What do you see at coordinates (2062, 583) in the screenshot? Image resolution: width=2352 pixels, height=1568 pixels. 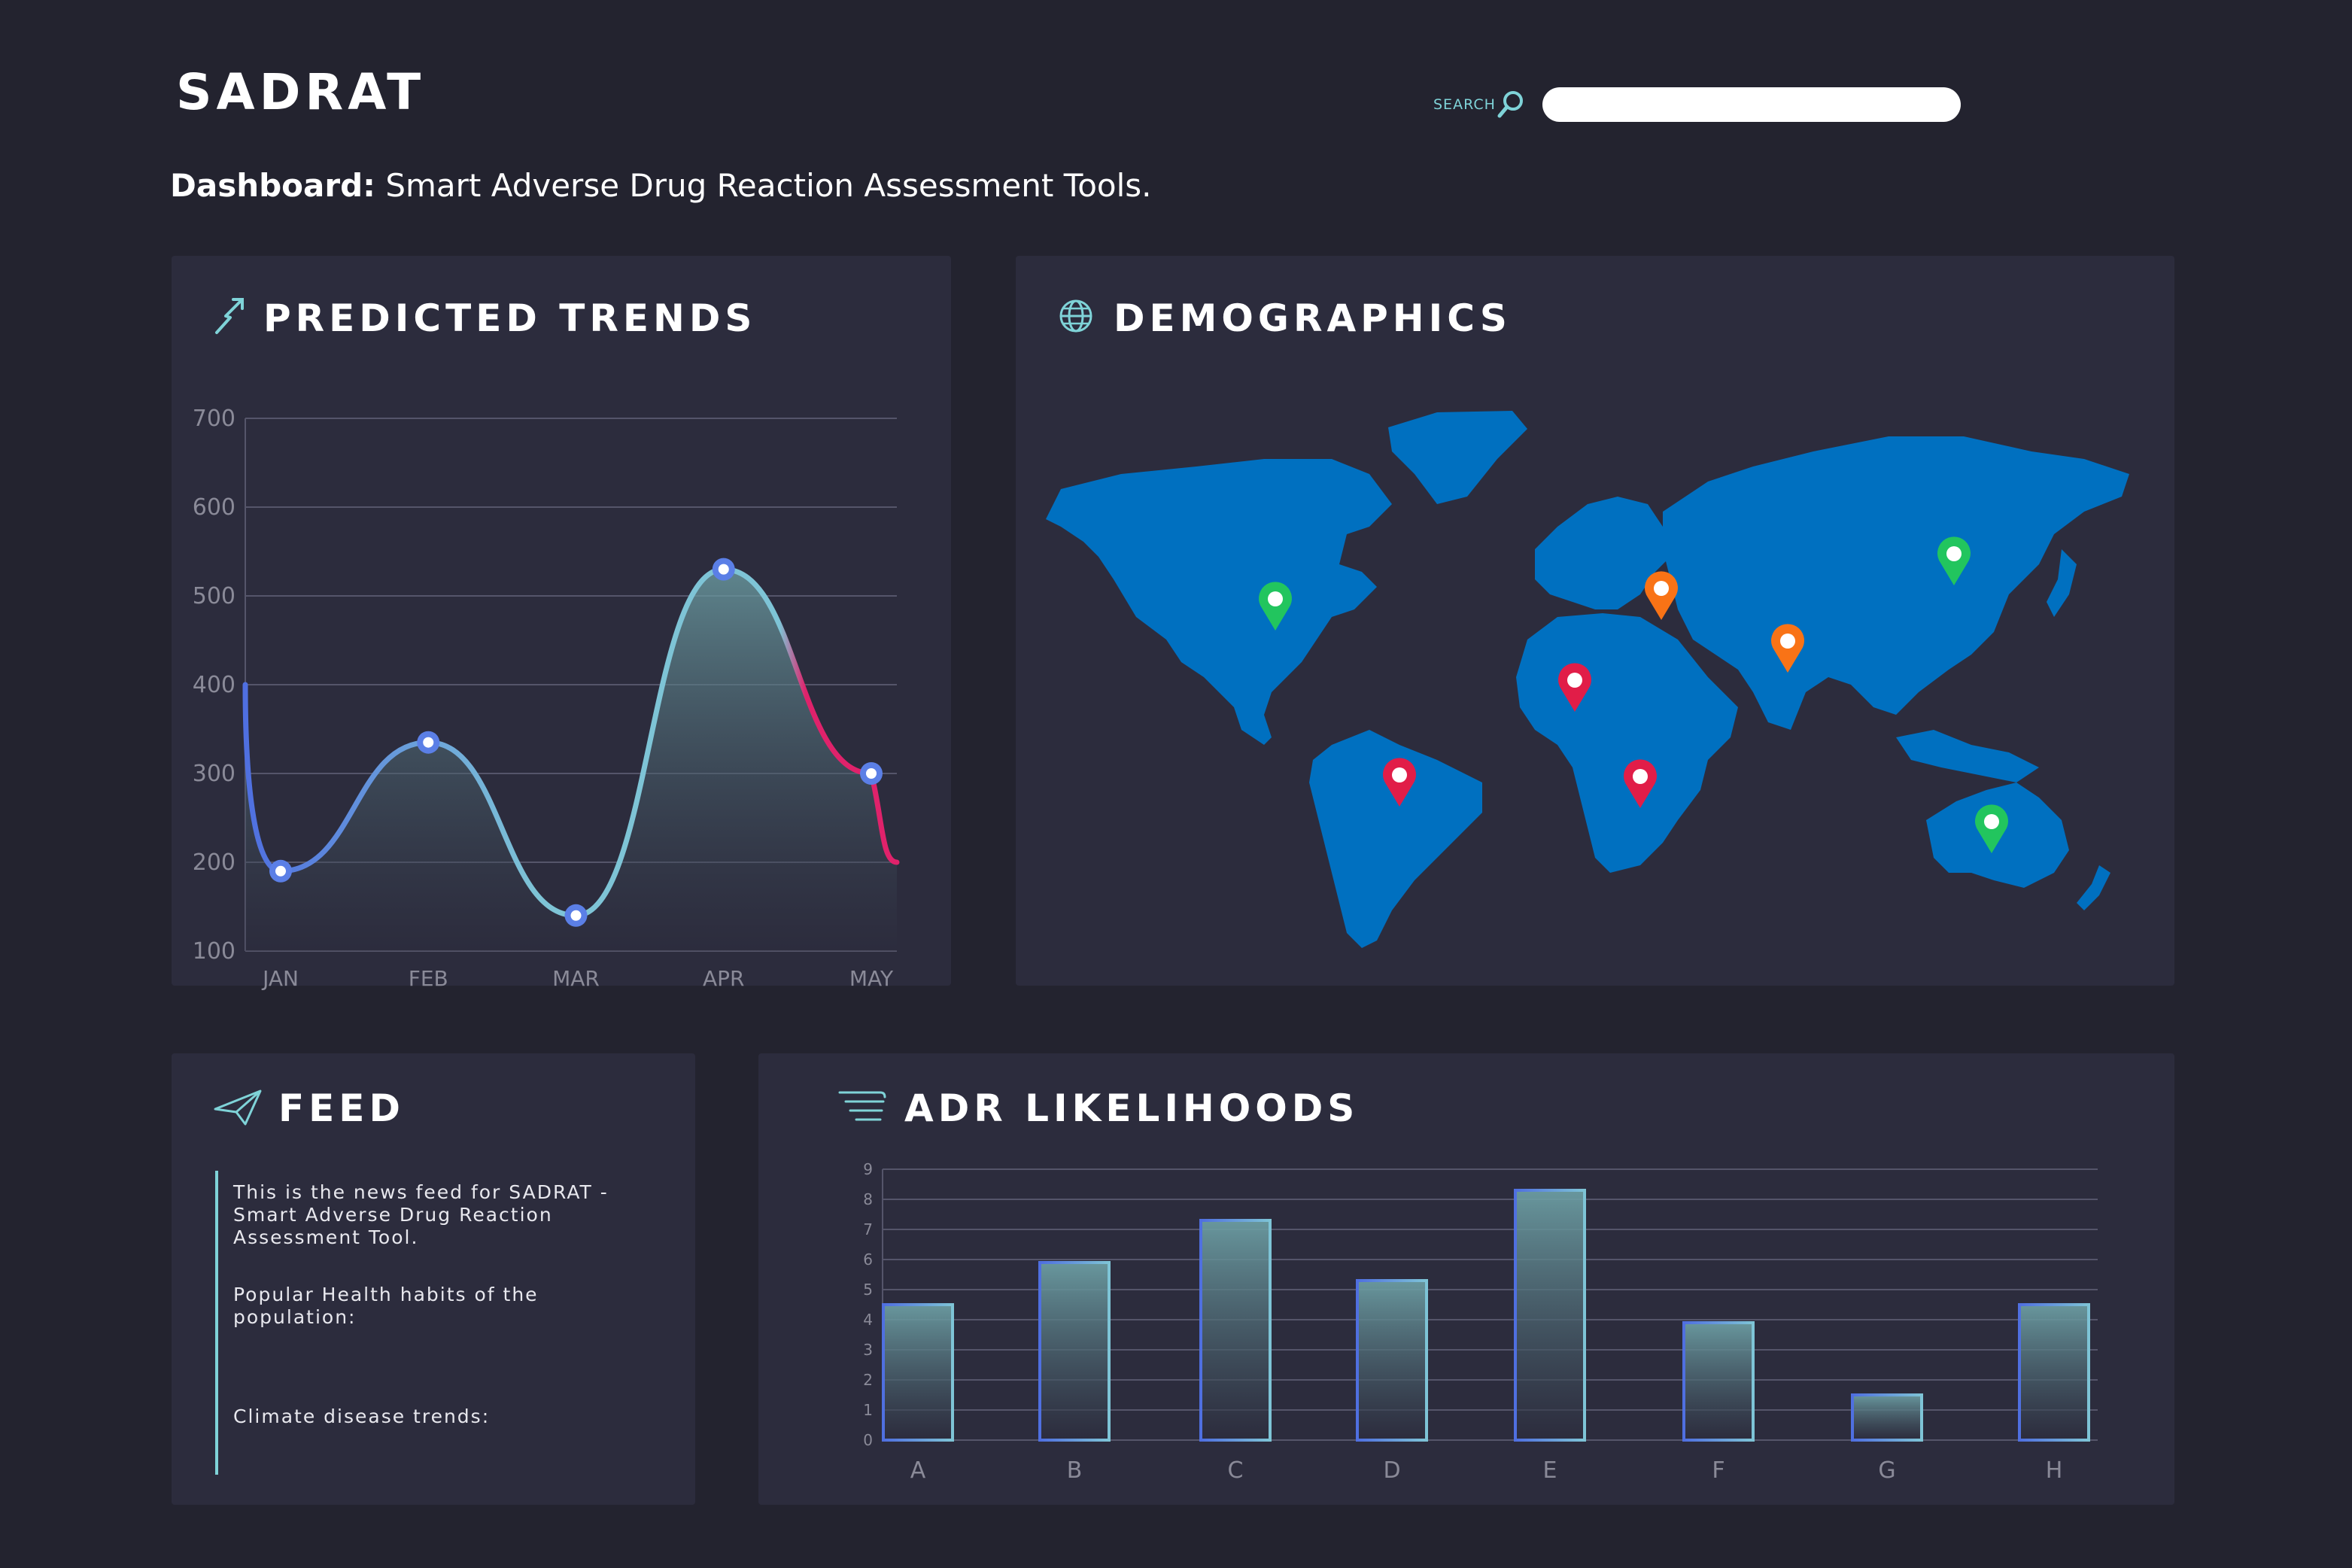 I see `japan` at bounding box center [2062, 583].